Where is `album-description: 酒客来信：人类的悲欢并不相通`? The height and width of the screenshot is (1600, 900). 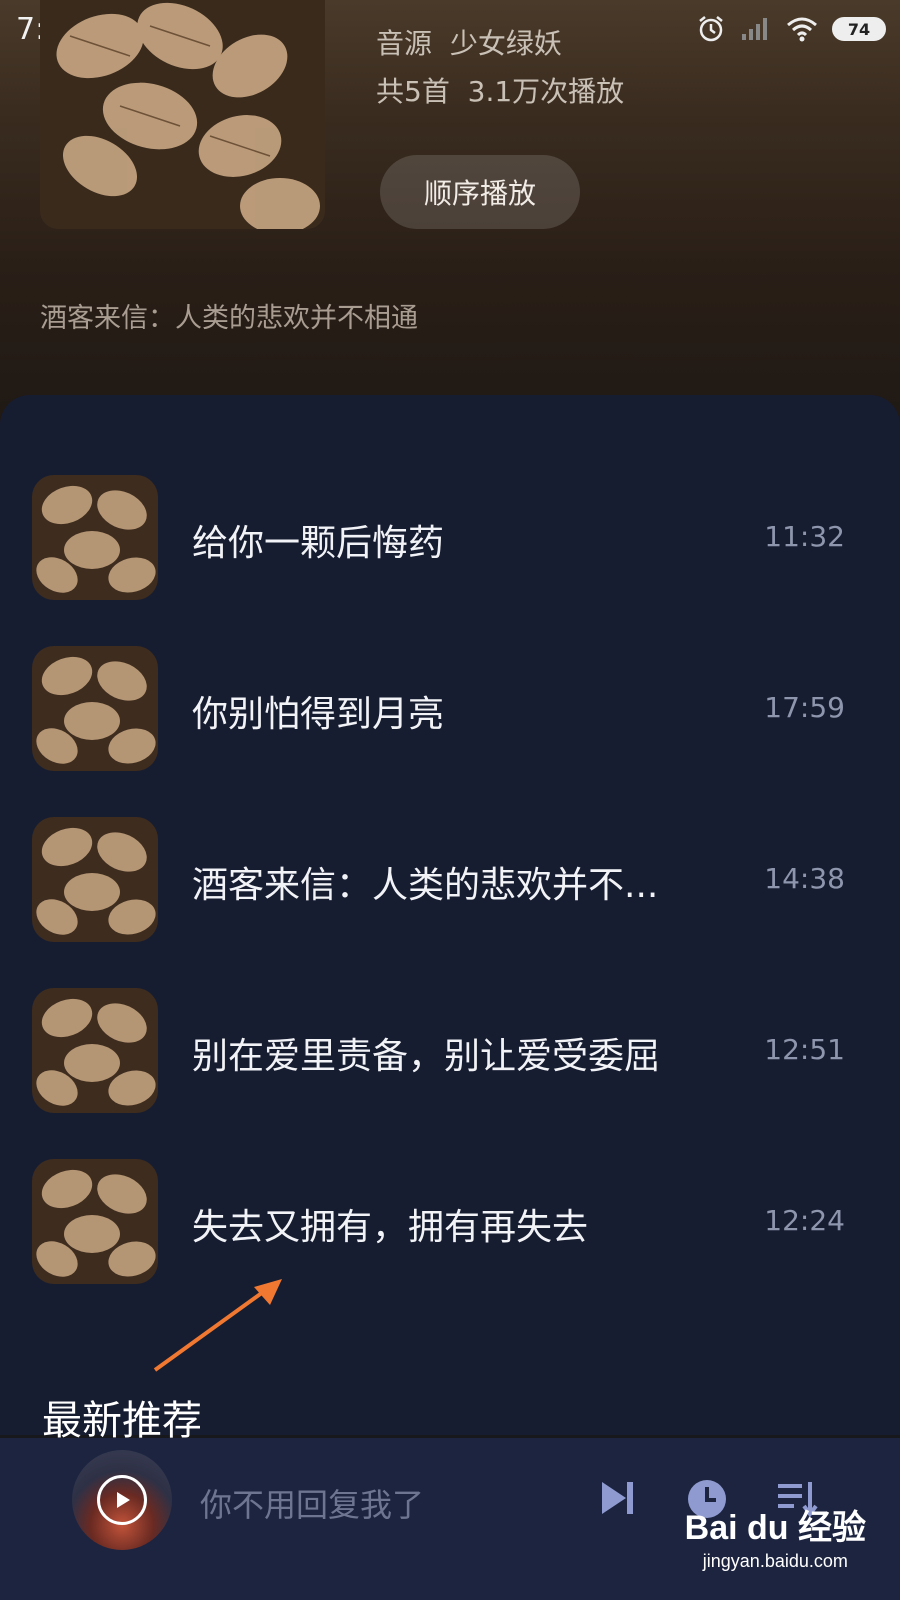
album-description: 酒客来信：人类的悲欢并不相通 is located at coordinates (229, 318).